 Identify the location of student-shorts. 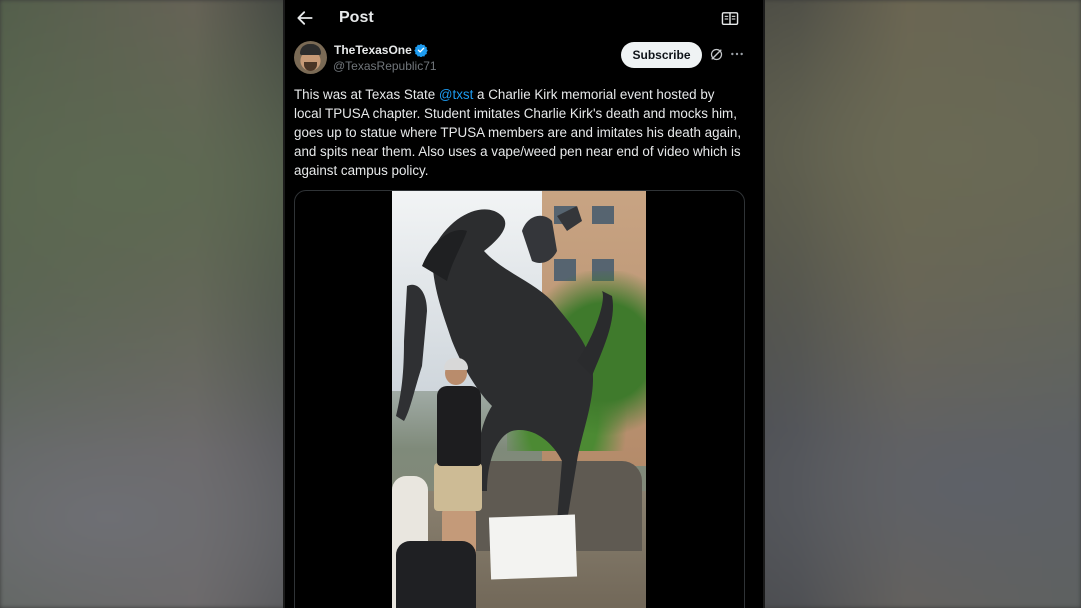
(458, 487).